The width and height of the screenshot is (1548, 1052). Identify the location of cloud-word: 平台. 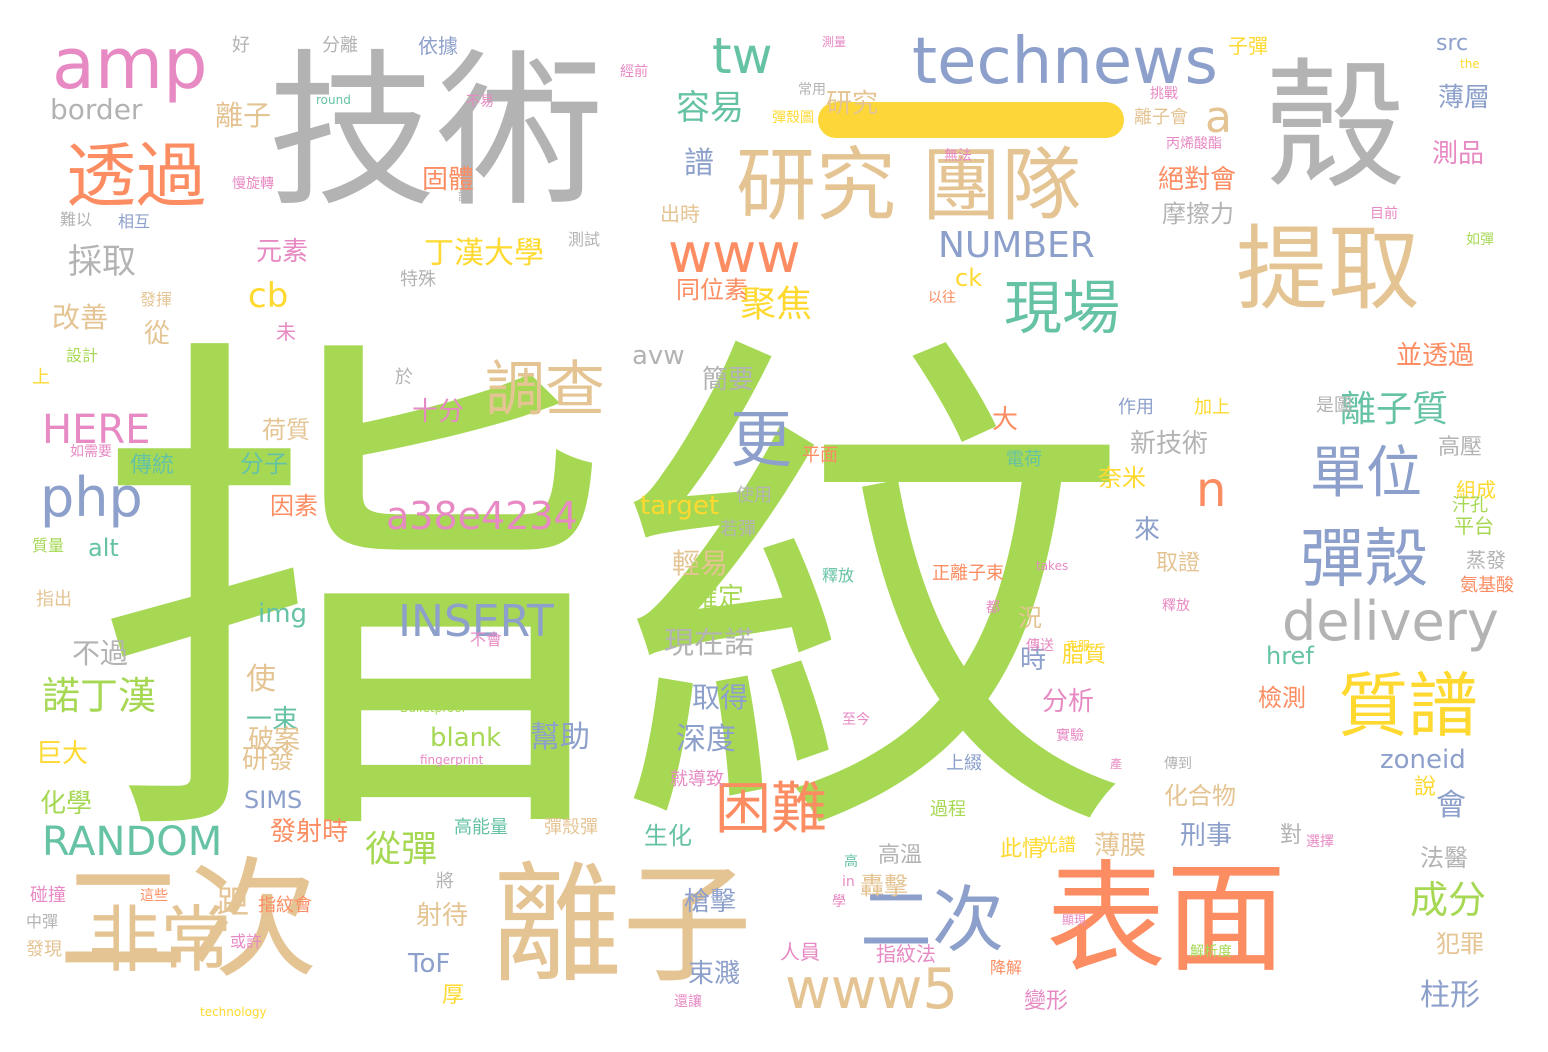
(1474, 526).